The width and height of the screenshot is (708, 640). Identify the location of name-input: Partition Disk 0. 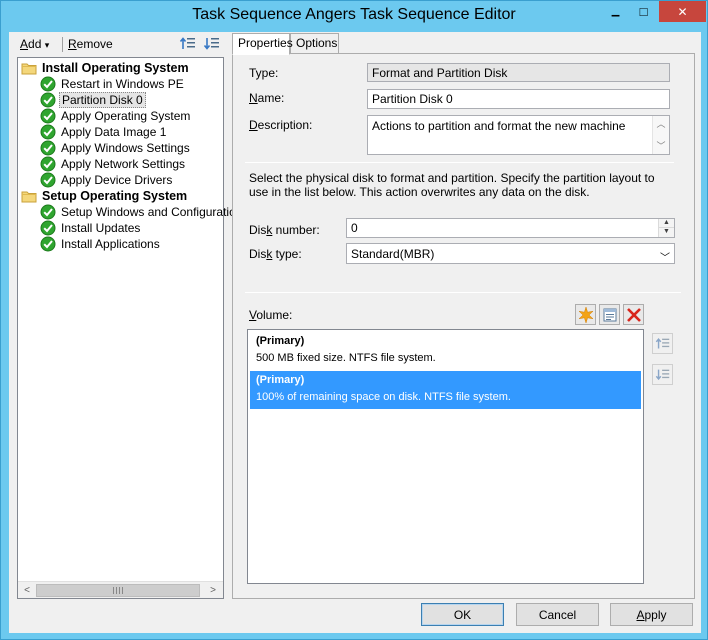
(518, 99).